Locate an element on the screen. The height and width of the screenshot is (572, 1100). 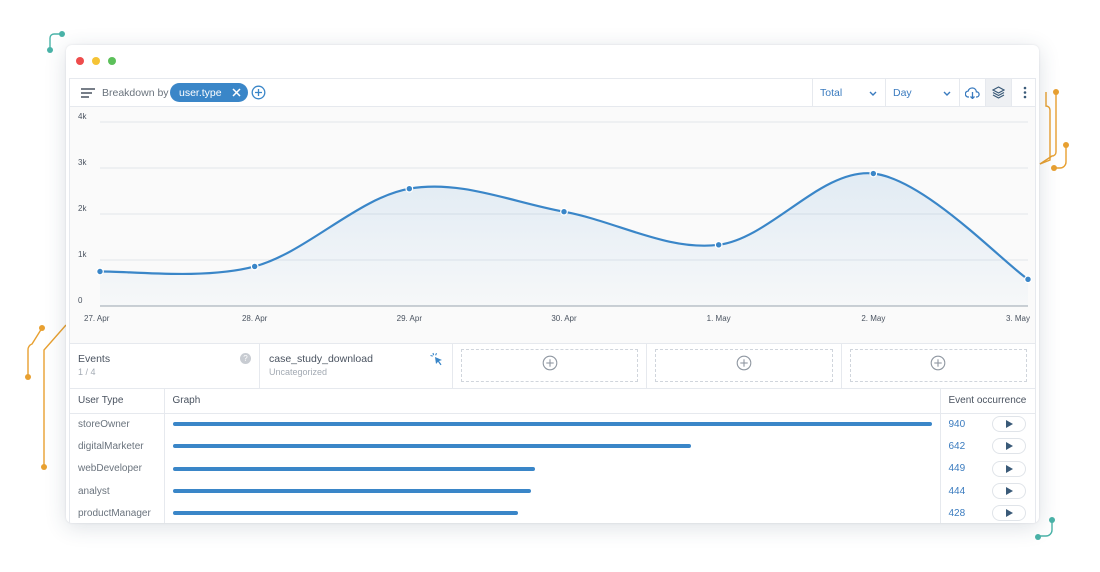
table-row: digitalMarketer 642 is located at coordinates (552, 446).